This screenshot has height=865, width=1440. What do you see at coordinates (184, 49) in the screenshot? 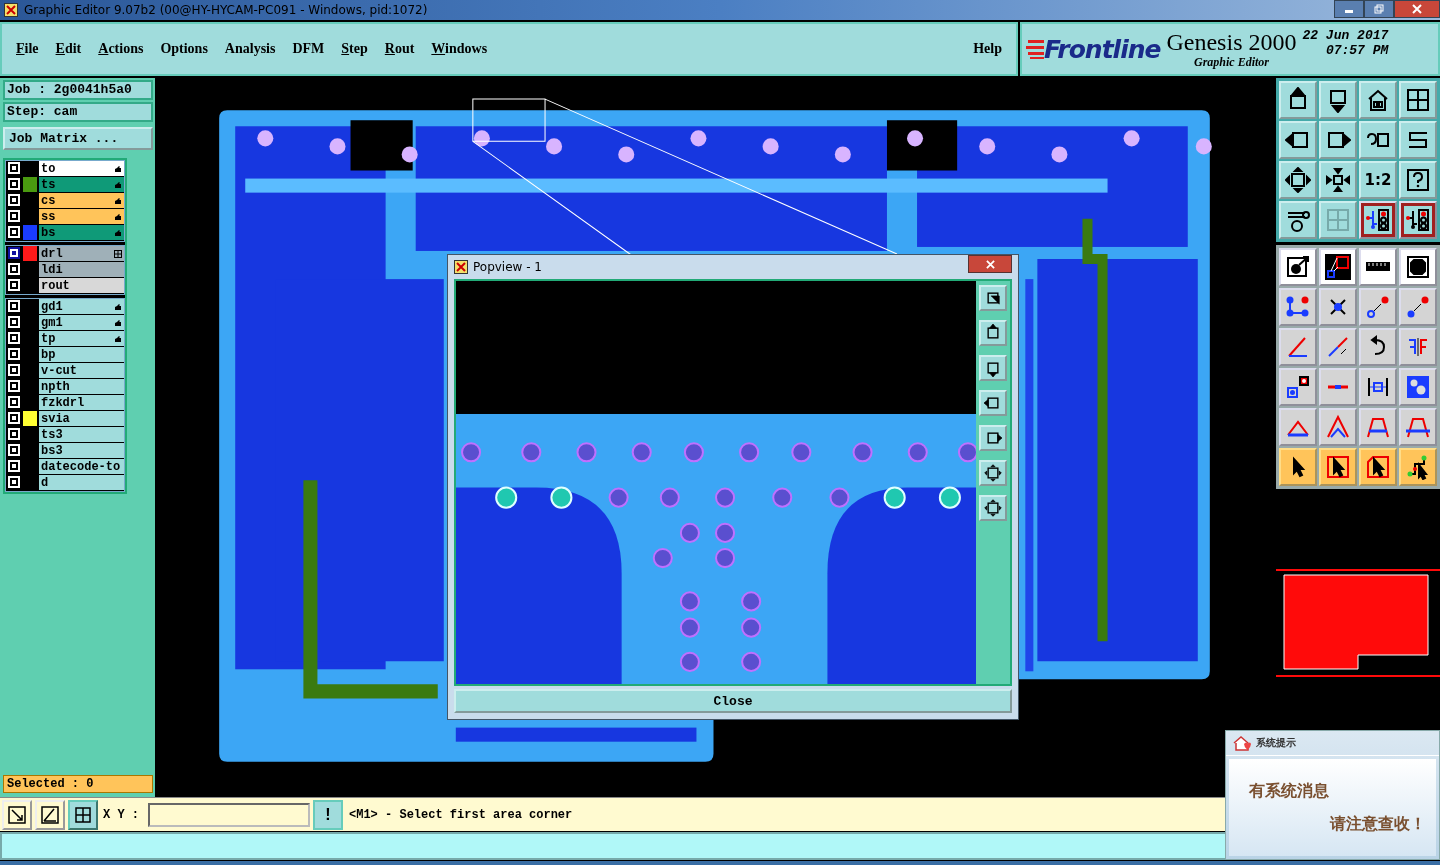
I see `menu-item: Options` at bounding box center [184, 49].